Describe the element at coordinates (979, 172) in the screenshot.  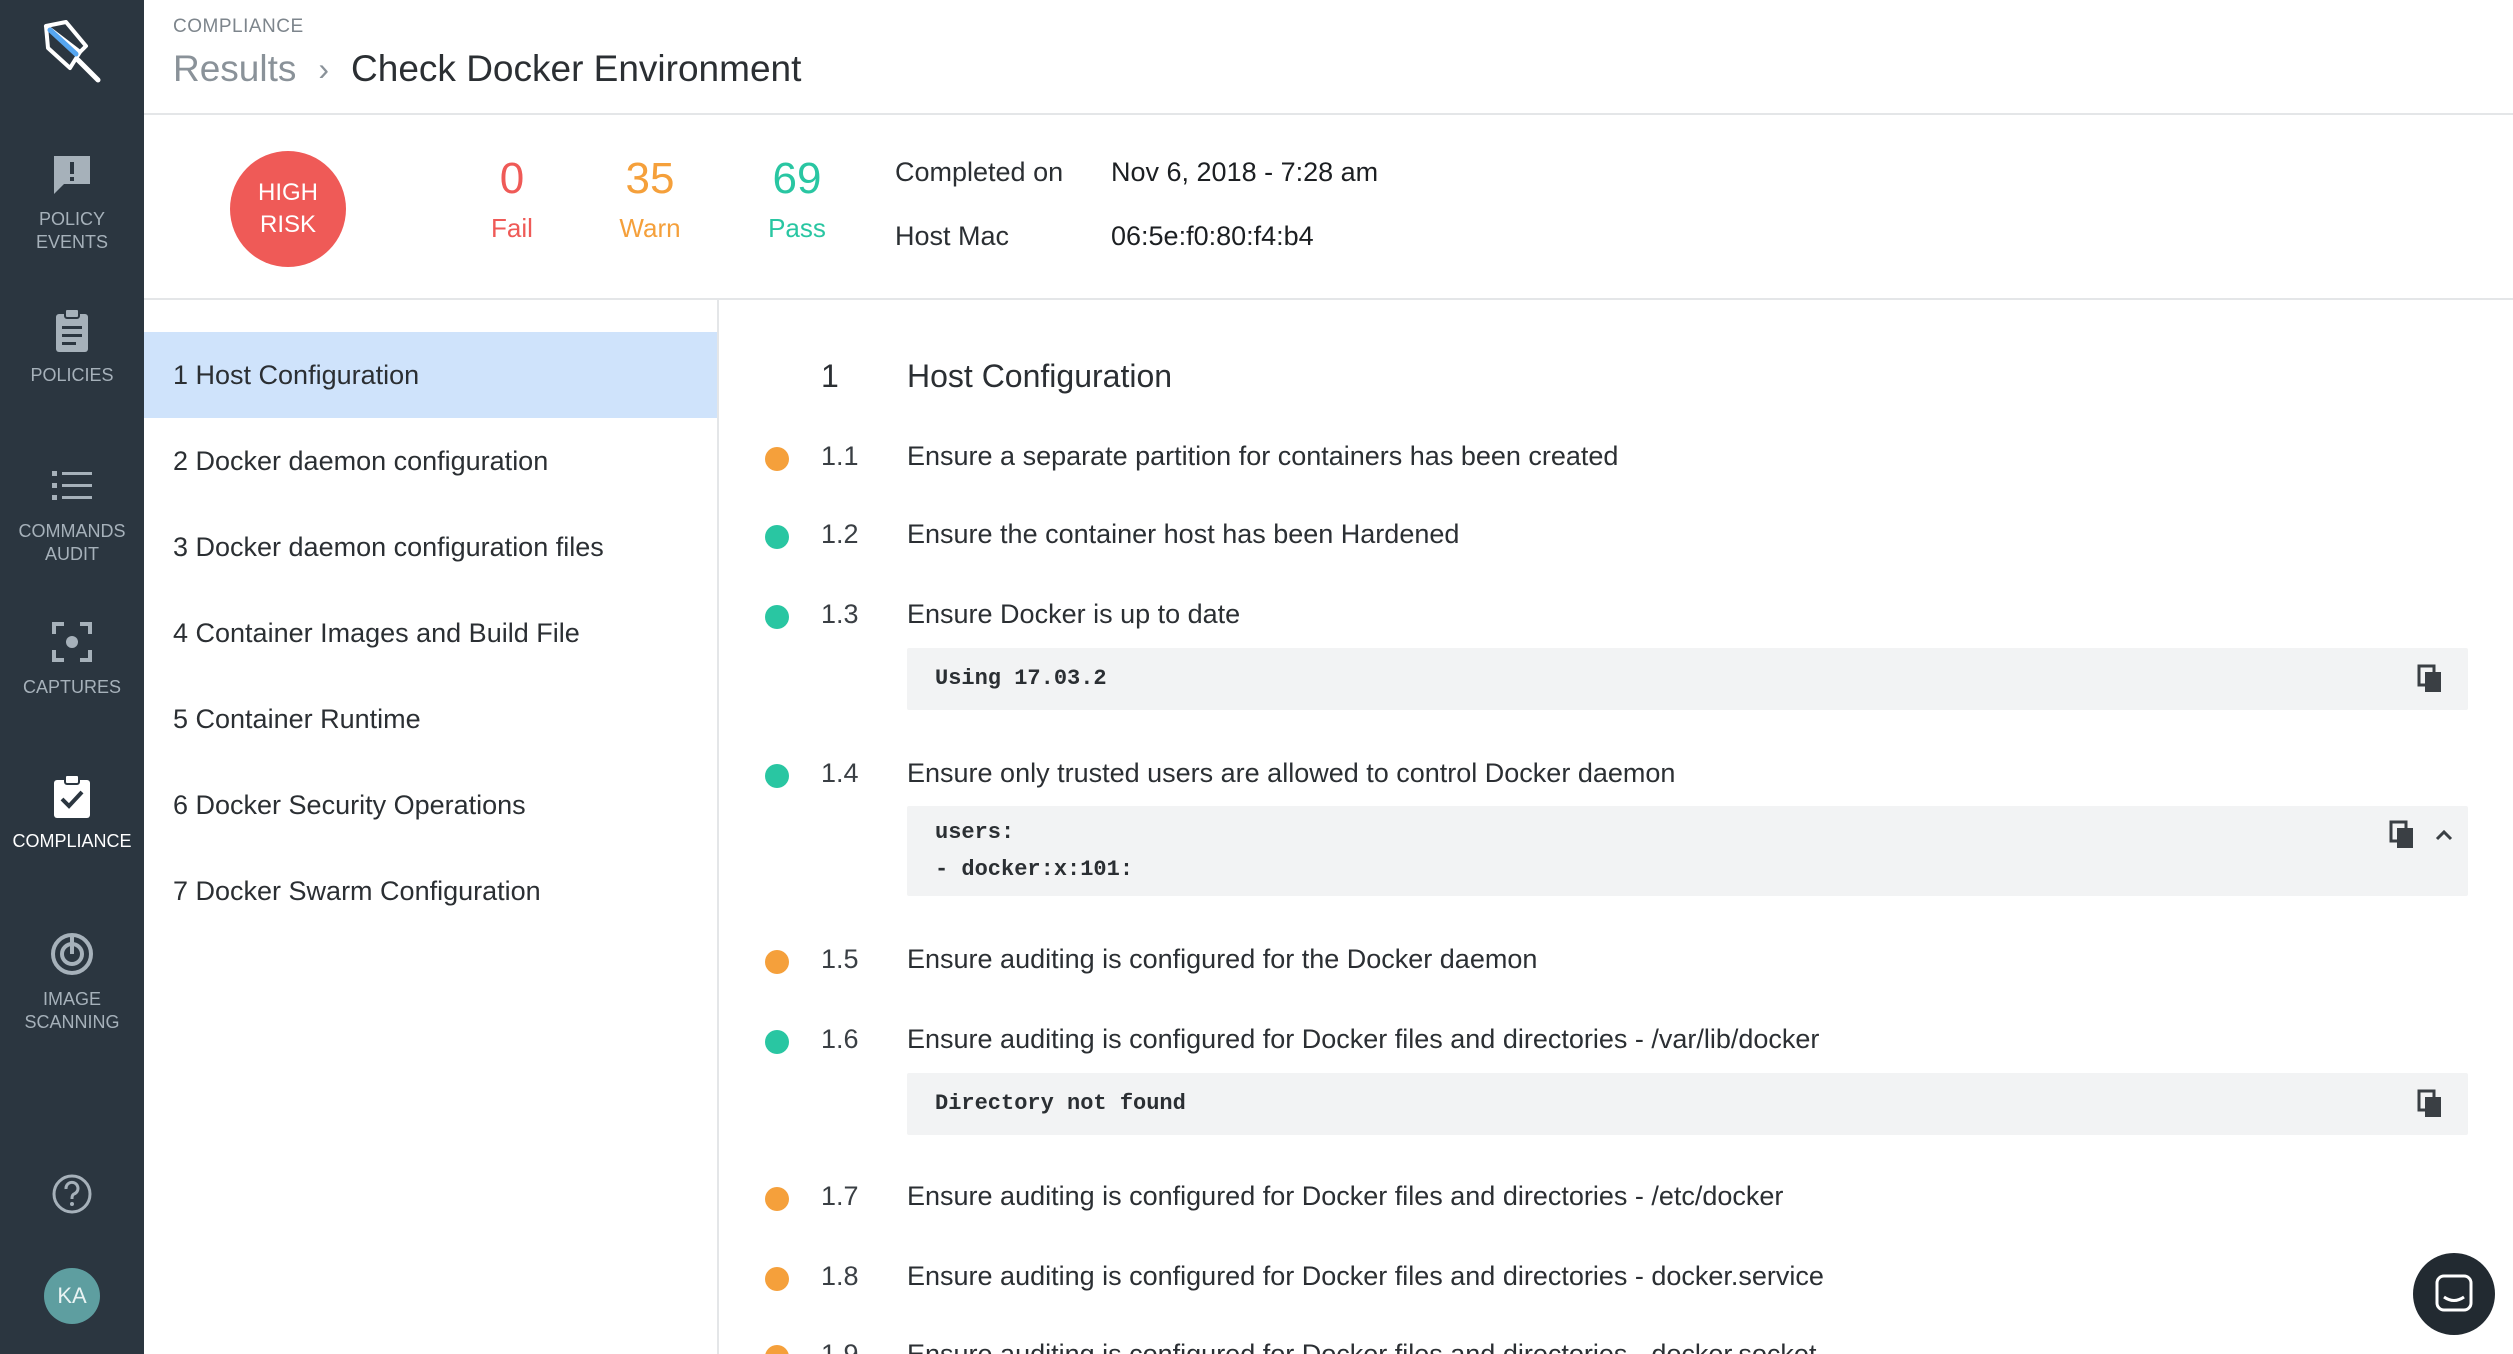
I see `completed-label: Completed on` at that location.